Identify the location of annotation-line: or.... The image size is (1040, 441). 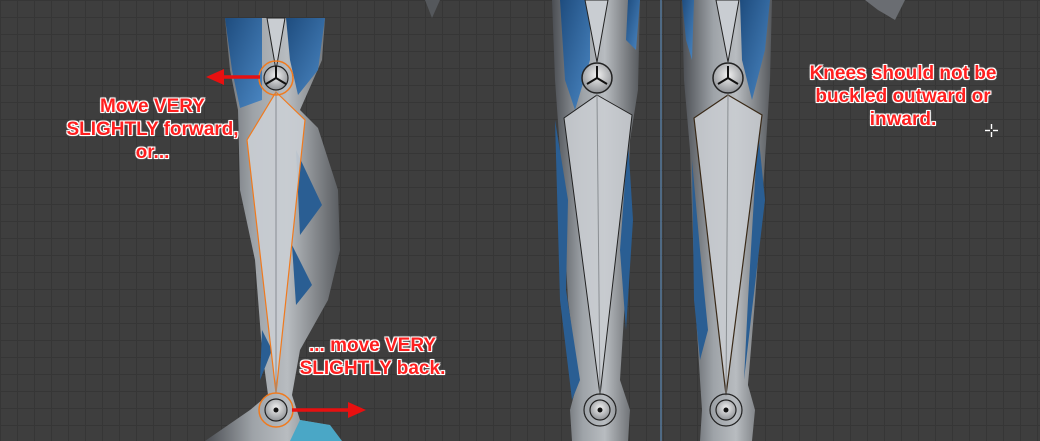
(152, 152).